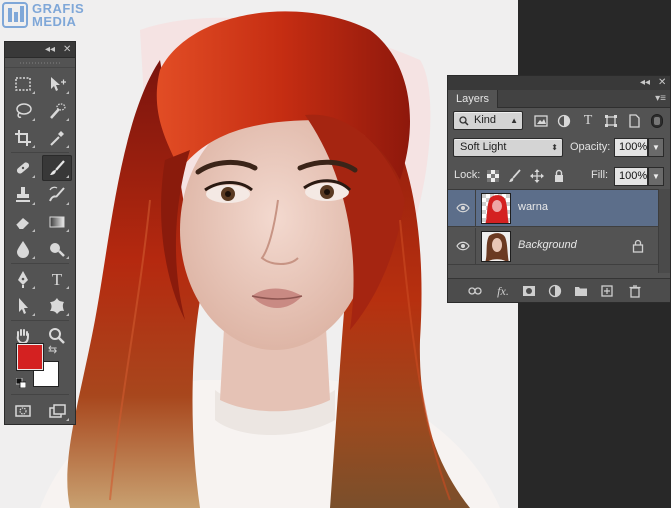 This screenshot has height=508, width=671. I want to click on swap-colors-icon: ⇆, so click(52, 349).